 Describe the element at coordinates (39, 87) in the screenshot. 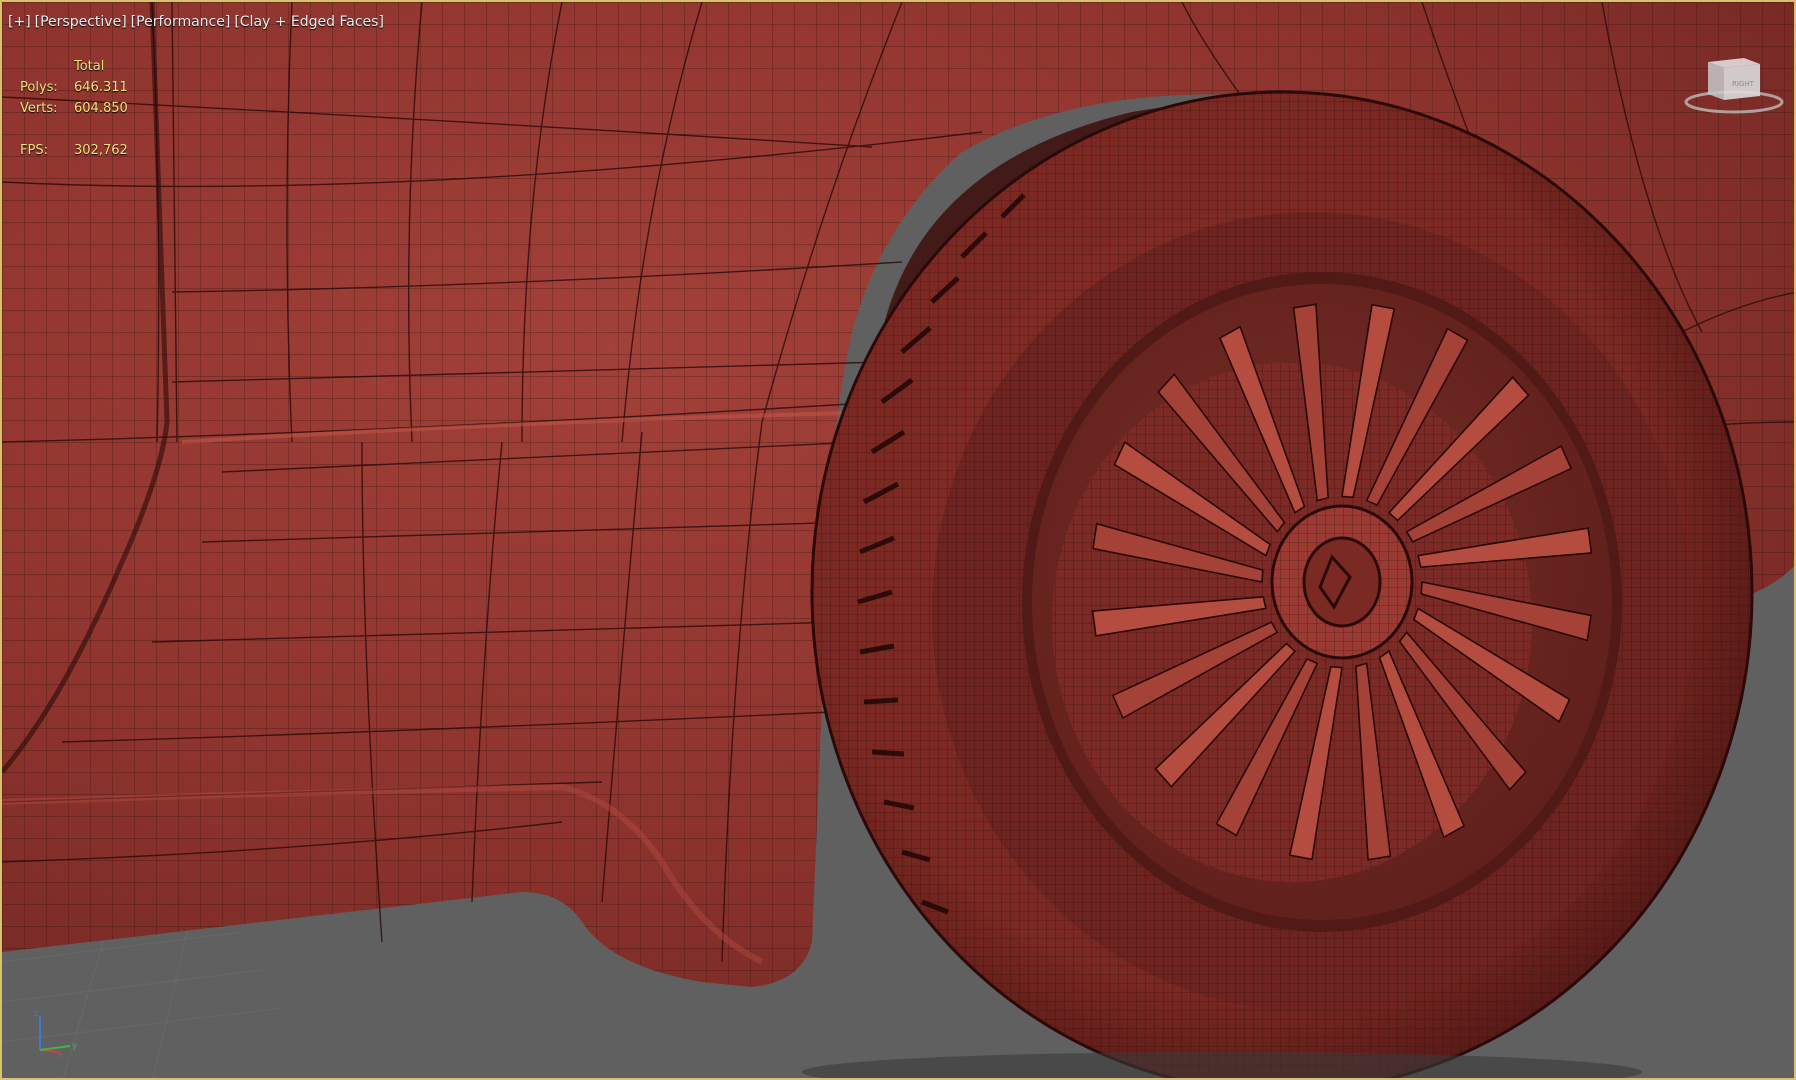

I see `stats-label: Polys:` at that location.